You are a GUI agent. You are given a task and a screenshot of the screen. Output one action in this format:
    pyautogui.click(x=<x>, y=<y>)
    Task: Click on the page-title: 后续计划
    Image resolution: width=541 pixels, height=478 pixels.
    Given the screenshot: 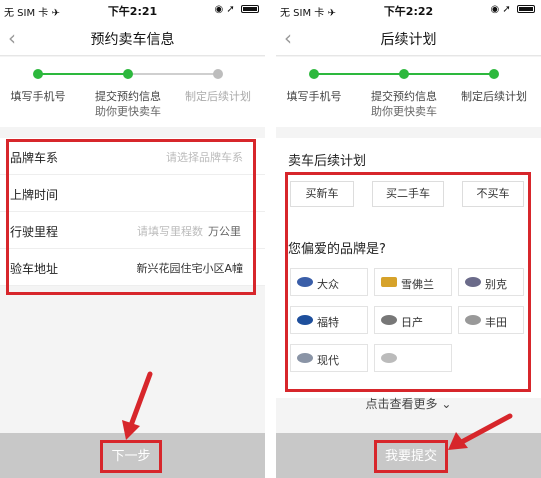 What is the action you would take?
    pyautogui.click(x=408, y=40)
    